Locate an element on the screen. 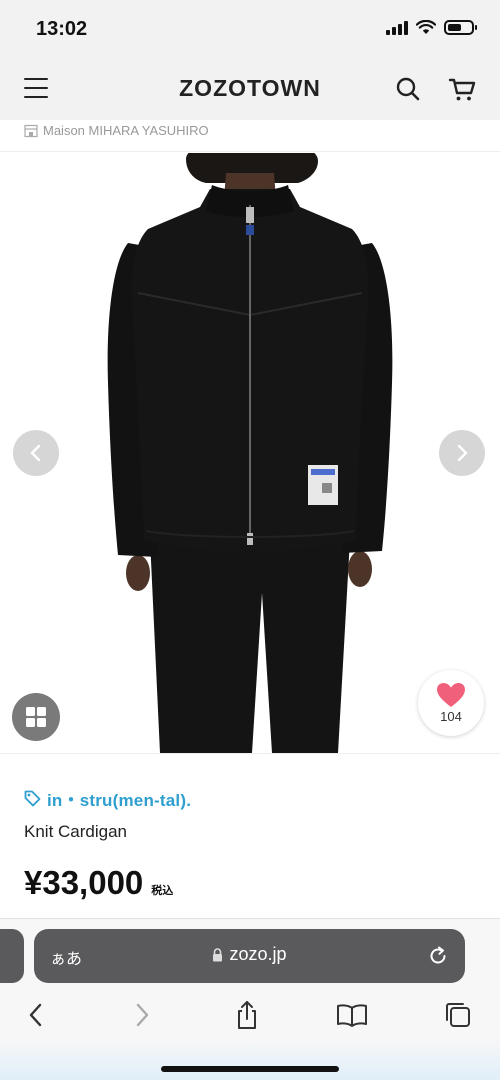  shop-name: Maison MIHARA YASUHIRO is located at coordinates (126, 130).